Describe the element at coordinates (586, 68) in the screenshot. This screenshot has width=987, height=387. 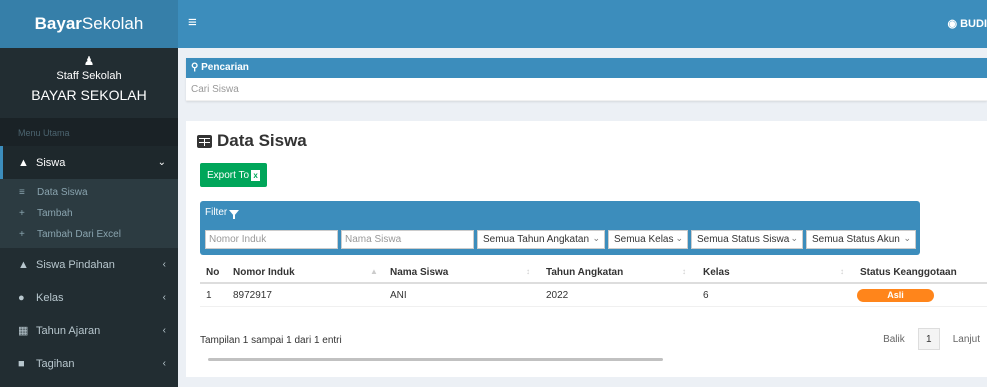
I see `search-header: ⚲ Pencarian` at that location.